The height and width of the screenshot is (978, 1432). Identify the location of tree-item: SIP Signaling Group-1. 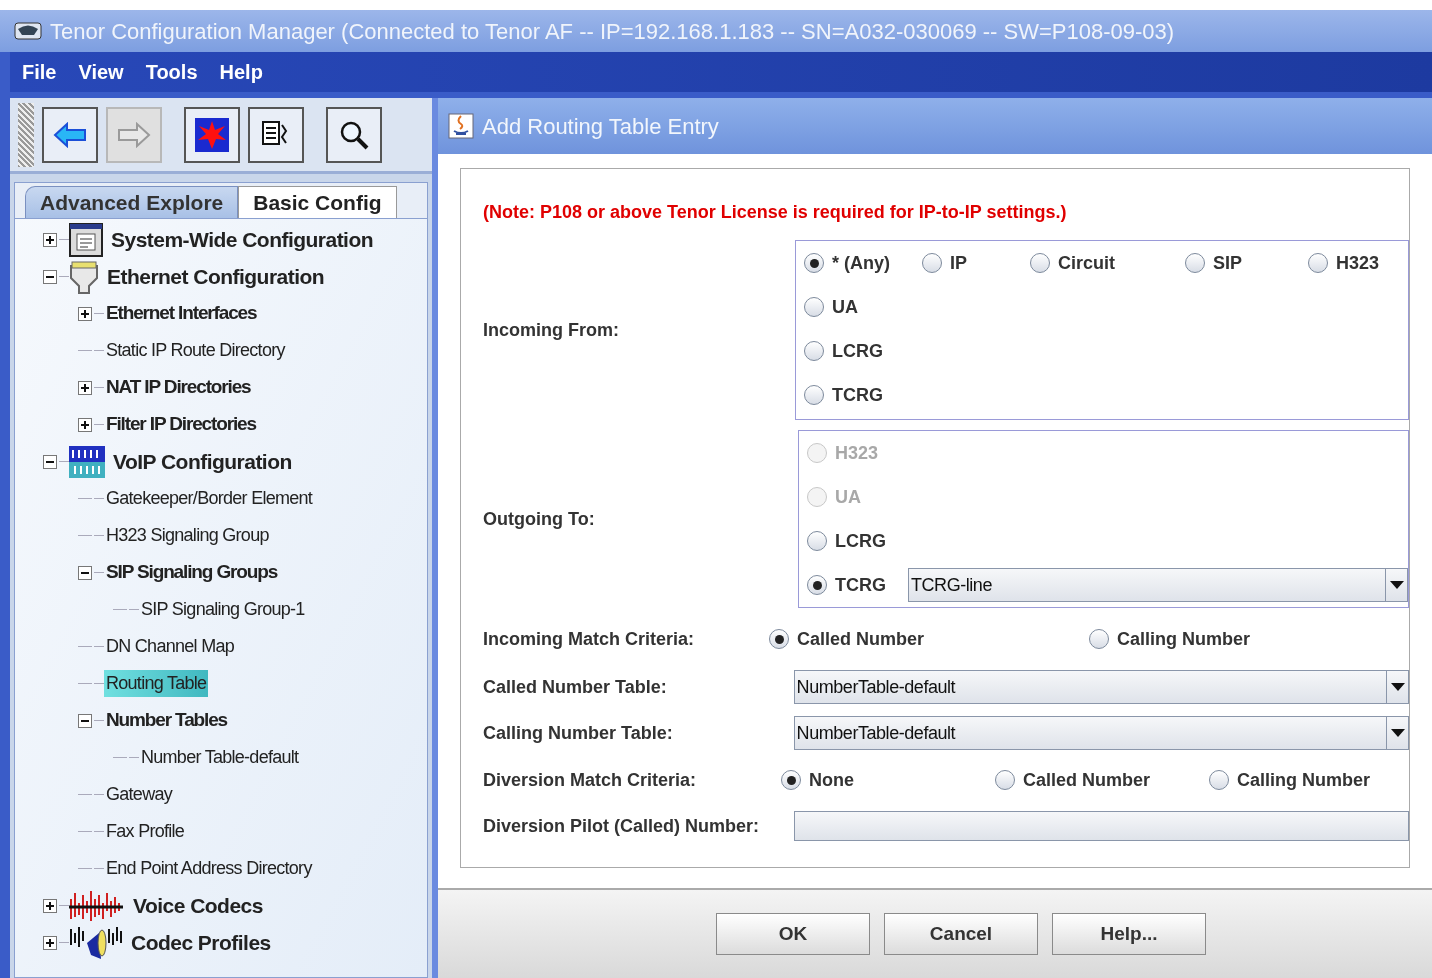
(223, 609).